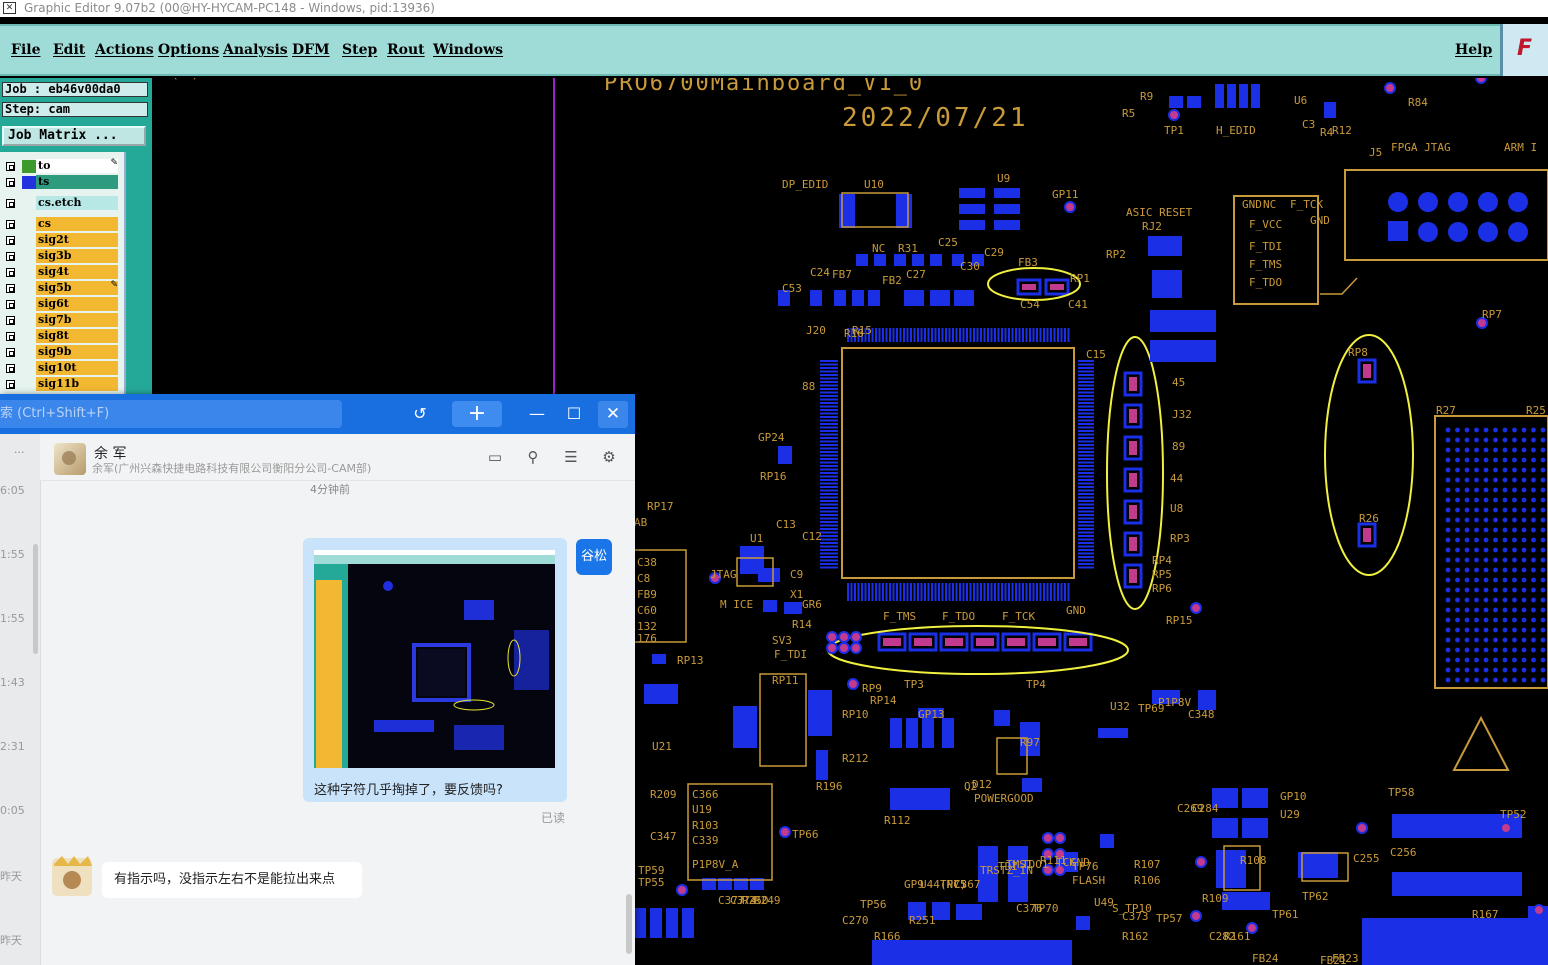  I want to click on pcb-component-label: J5, so click(1375, 152).